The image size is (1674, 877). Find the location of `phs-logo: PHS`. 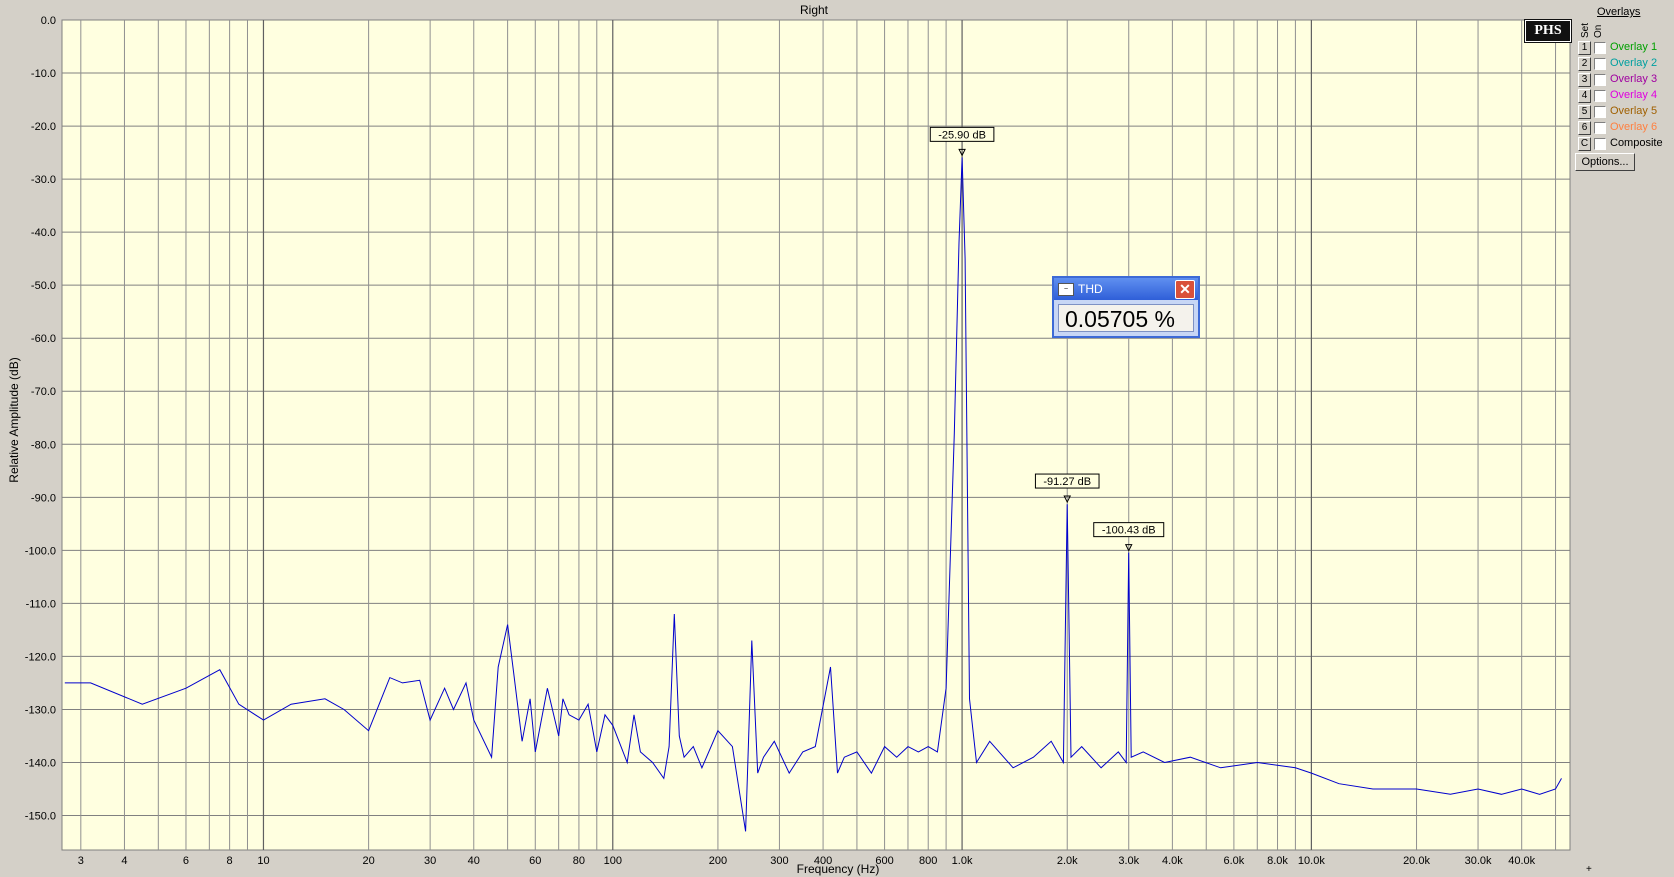

phs-logo: PHS is located at coordinates (1548, 31).